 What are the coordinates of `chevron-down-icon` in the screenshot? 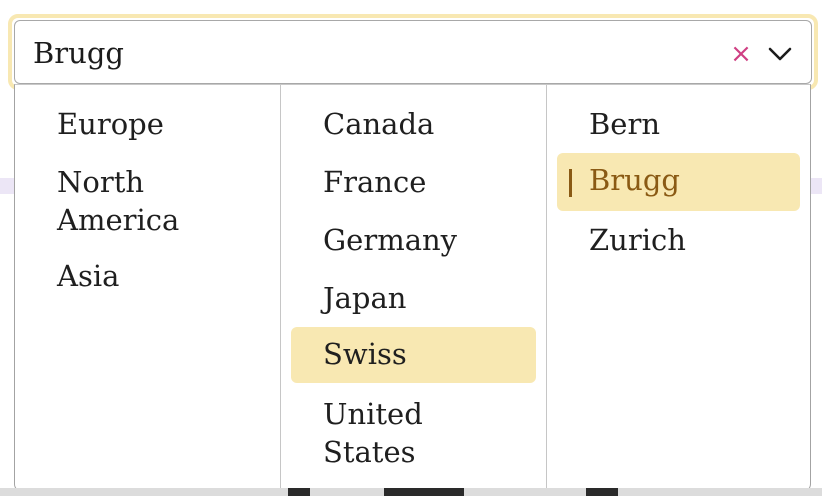 It's located at (780, 54).